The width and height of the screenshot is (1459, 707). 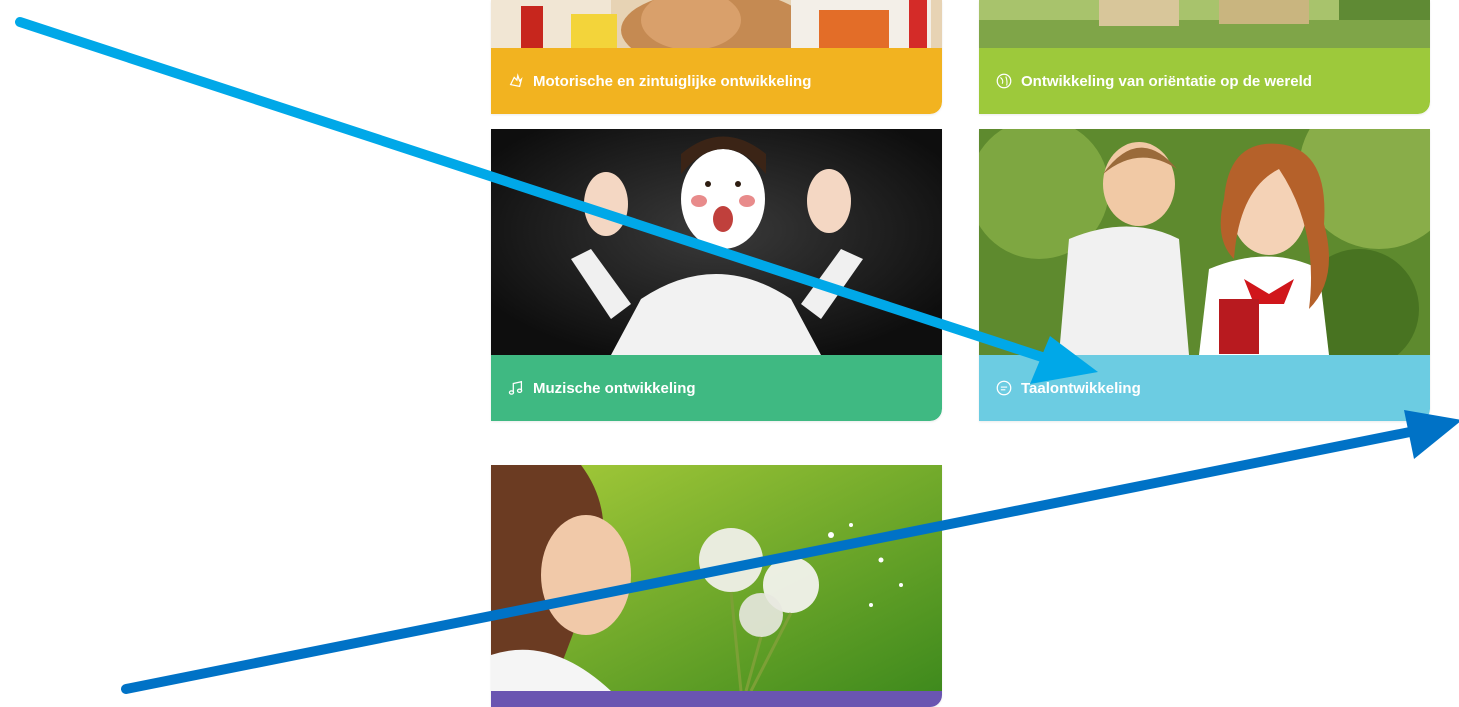 What do you see at coordinates (716, 388) in the screenshot?
I see `card-label-bar: Muzische ontwikkeling` at bounding box center [716, 388].